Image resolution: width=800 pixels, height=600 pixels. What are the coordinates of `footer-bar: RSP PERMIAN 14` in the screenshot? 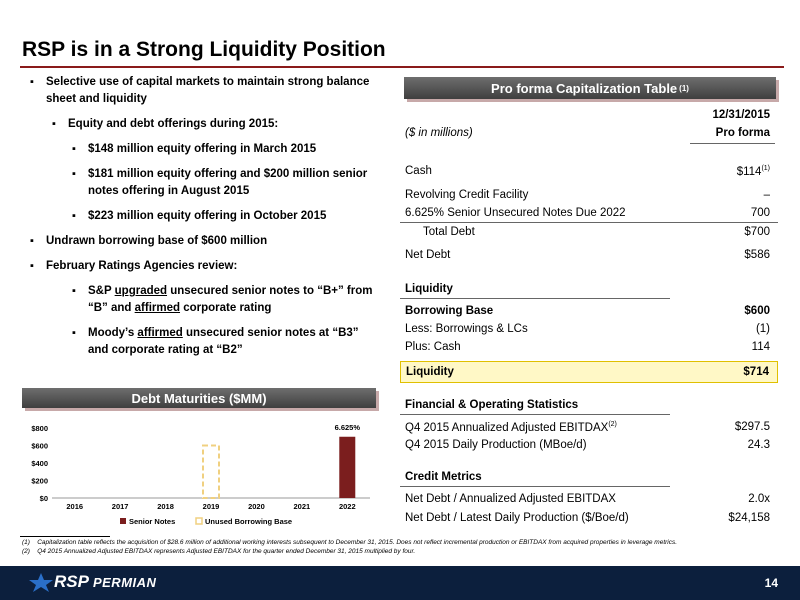 It's located at (400, 583).